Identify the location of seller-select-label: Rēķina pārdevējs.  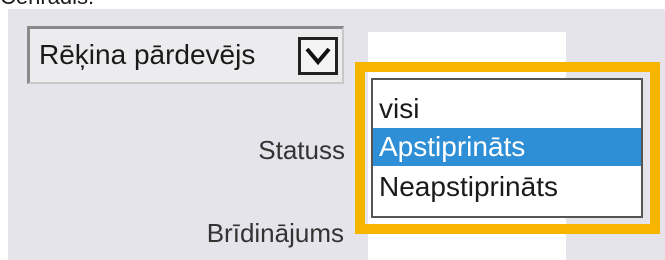
(147, 54).